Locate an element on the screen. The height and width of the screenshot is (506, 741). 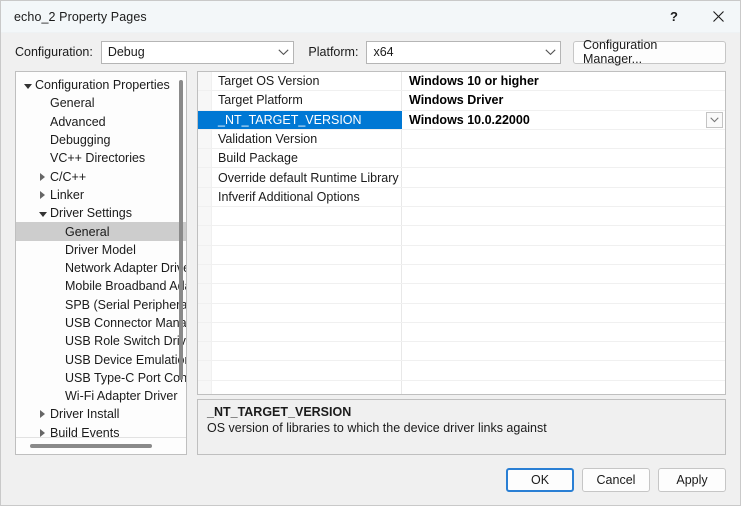
tree-item-label: Wi-Fi Adapter Driver is located at coordinates (121, 396).